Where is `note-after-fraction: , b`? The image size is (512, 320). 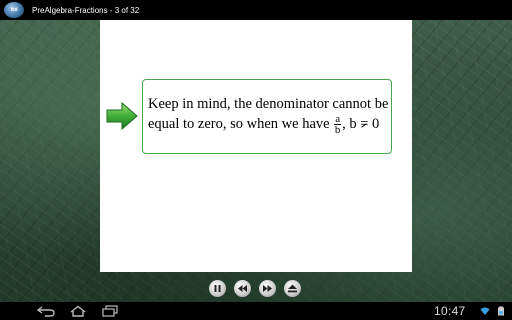
note-after-fraction: , b is located at coordinates (349, 124).